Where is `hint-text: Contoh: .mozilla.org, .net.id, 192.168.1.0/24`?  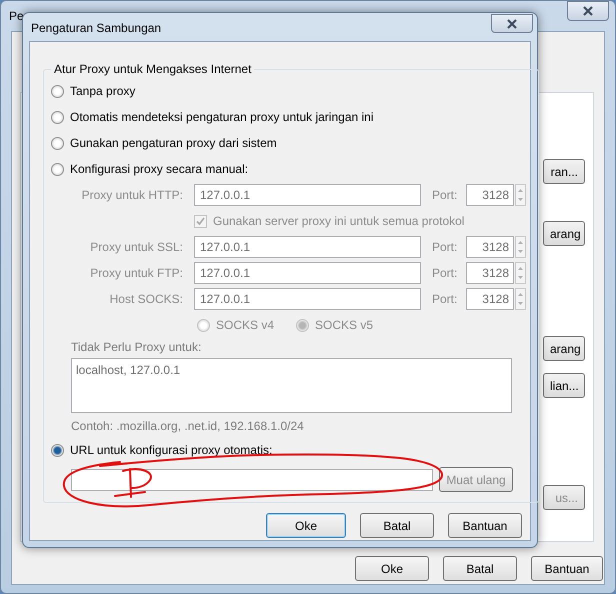
hint-text: Contoh: .mozilla.org, .net.id, 192.168.1.0/24 is located at coordinates (188, 427).